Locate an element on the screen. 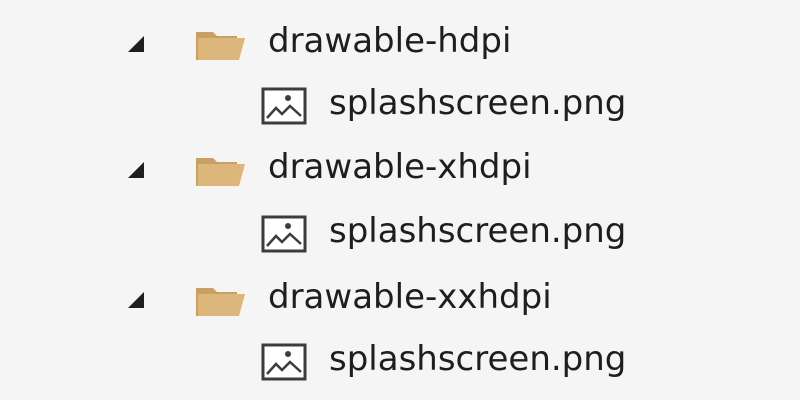  folder-label: drawable-xxhdpi is located at coordinates (410, 297).